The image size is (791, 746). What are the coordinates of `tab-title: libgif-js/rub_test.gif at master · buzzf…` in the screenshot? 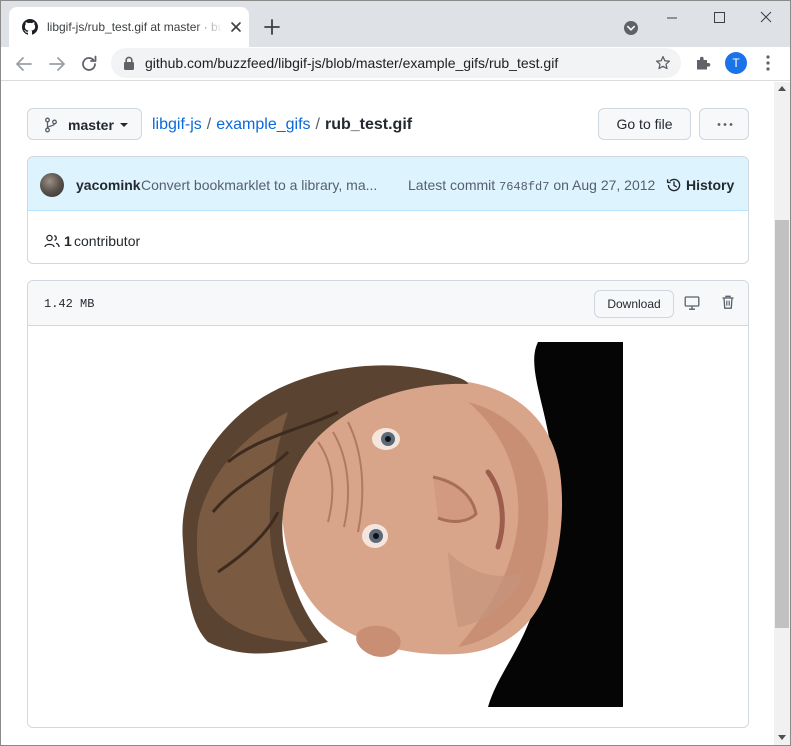 It's located at (135, 27).